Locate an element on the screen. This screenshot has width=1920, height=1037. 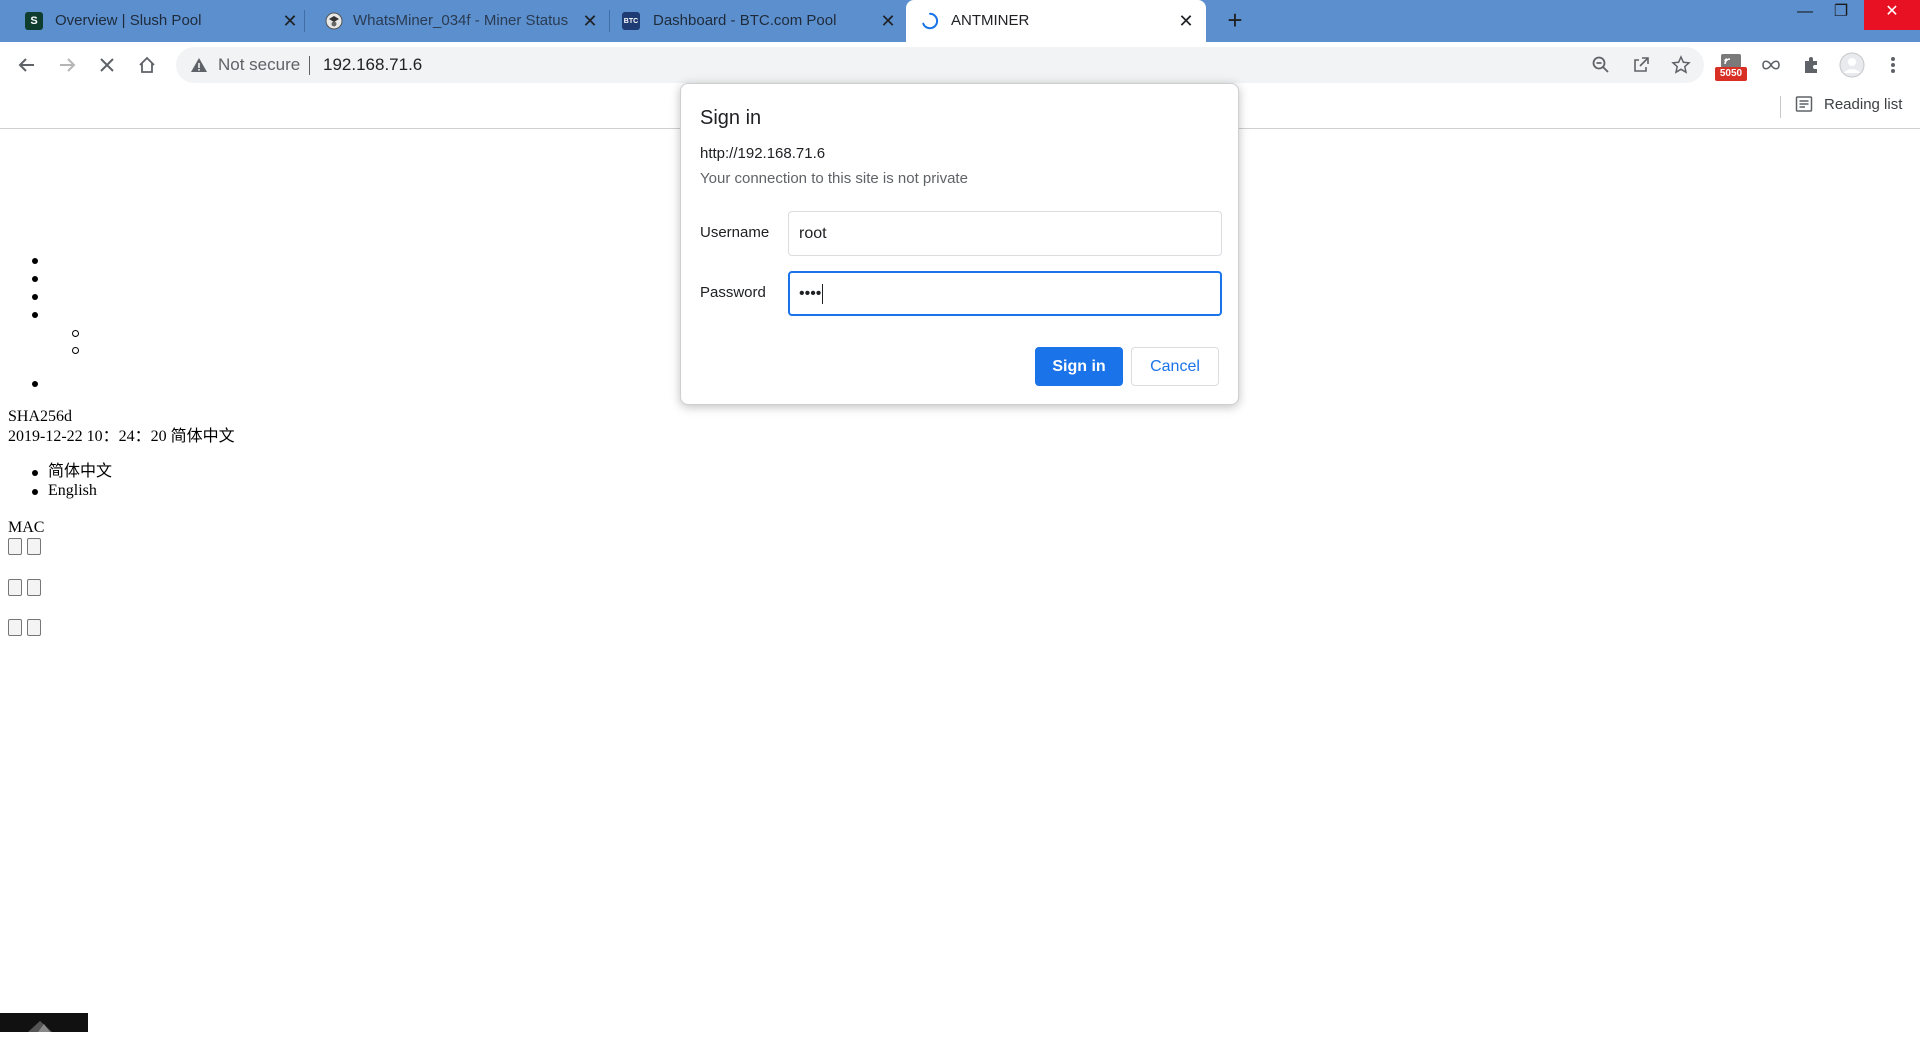
new-tab-button: + is located at coordinates (1235, 20).